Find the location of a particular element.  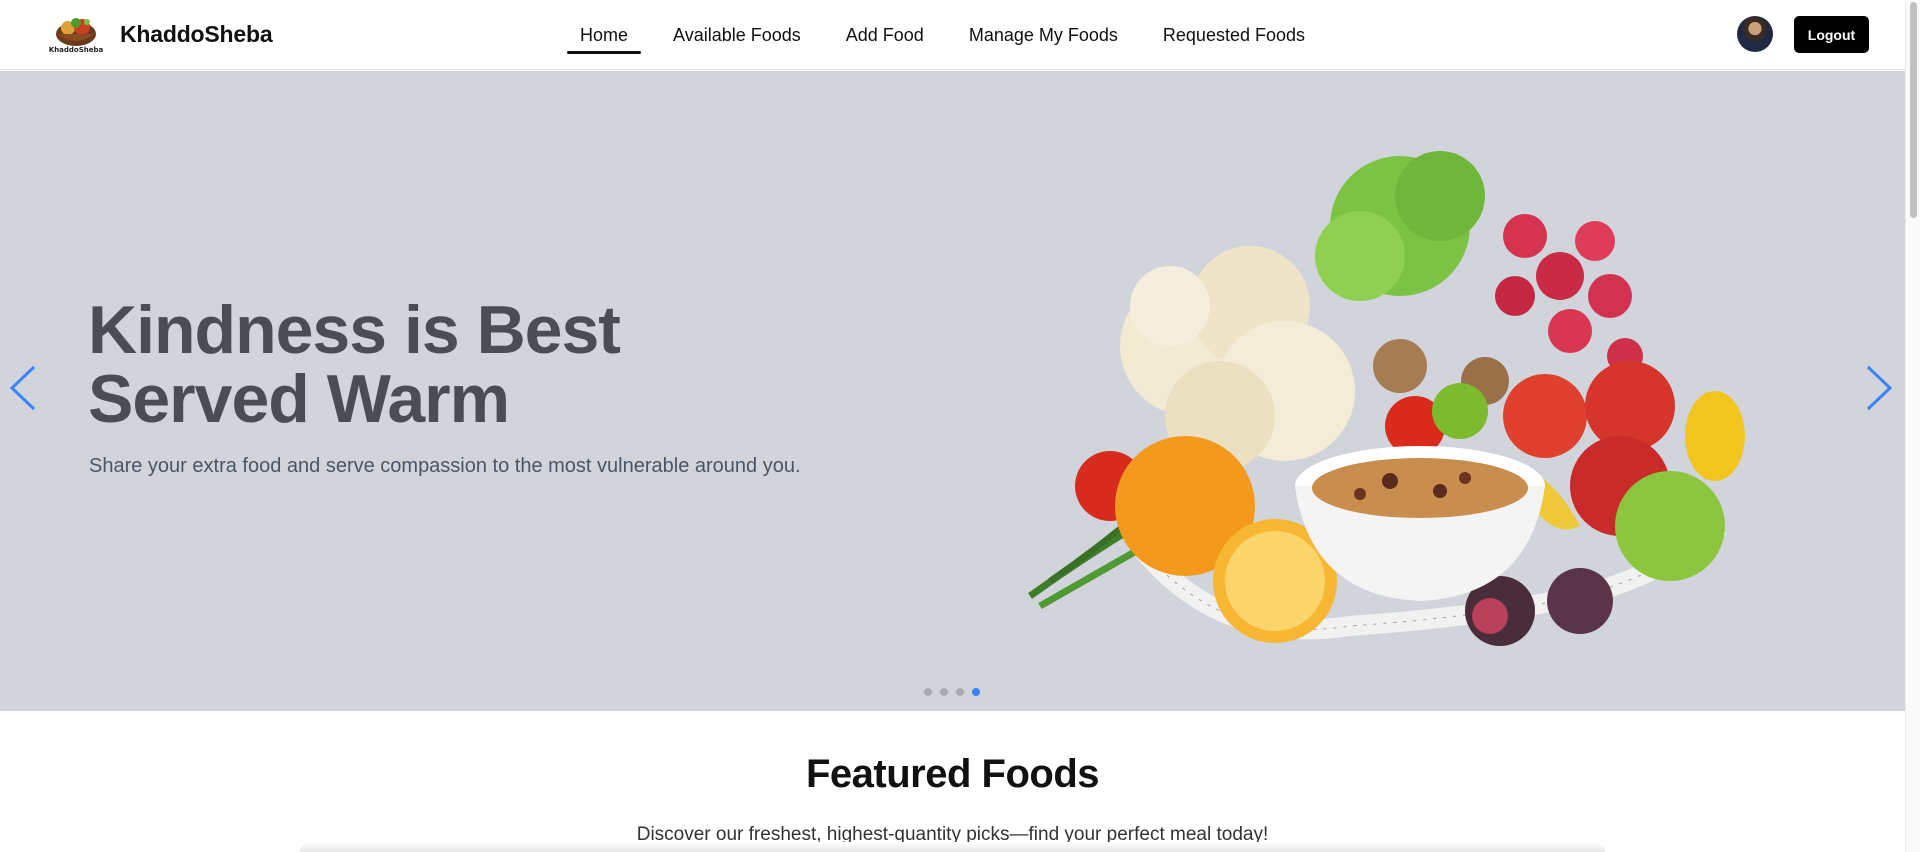

brand-logo: KhaddoSheba is located at coordinates (76, 34).